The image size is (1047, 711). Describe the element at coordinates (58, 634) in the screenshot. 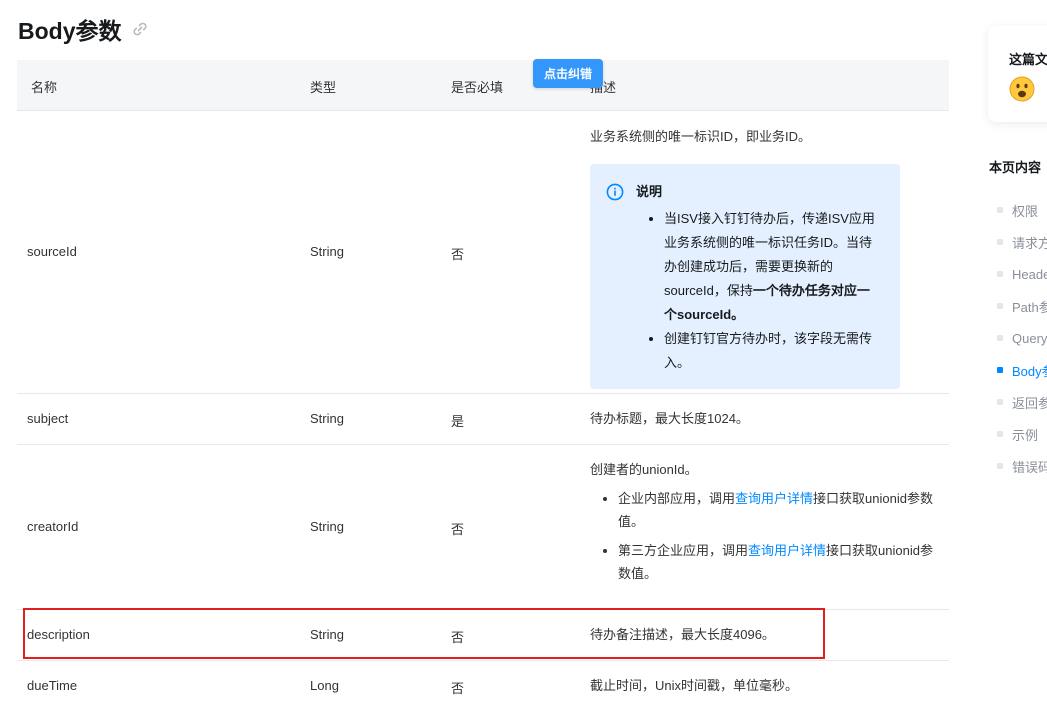

I see `param-name: description` at that location.